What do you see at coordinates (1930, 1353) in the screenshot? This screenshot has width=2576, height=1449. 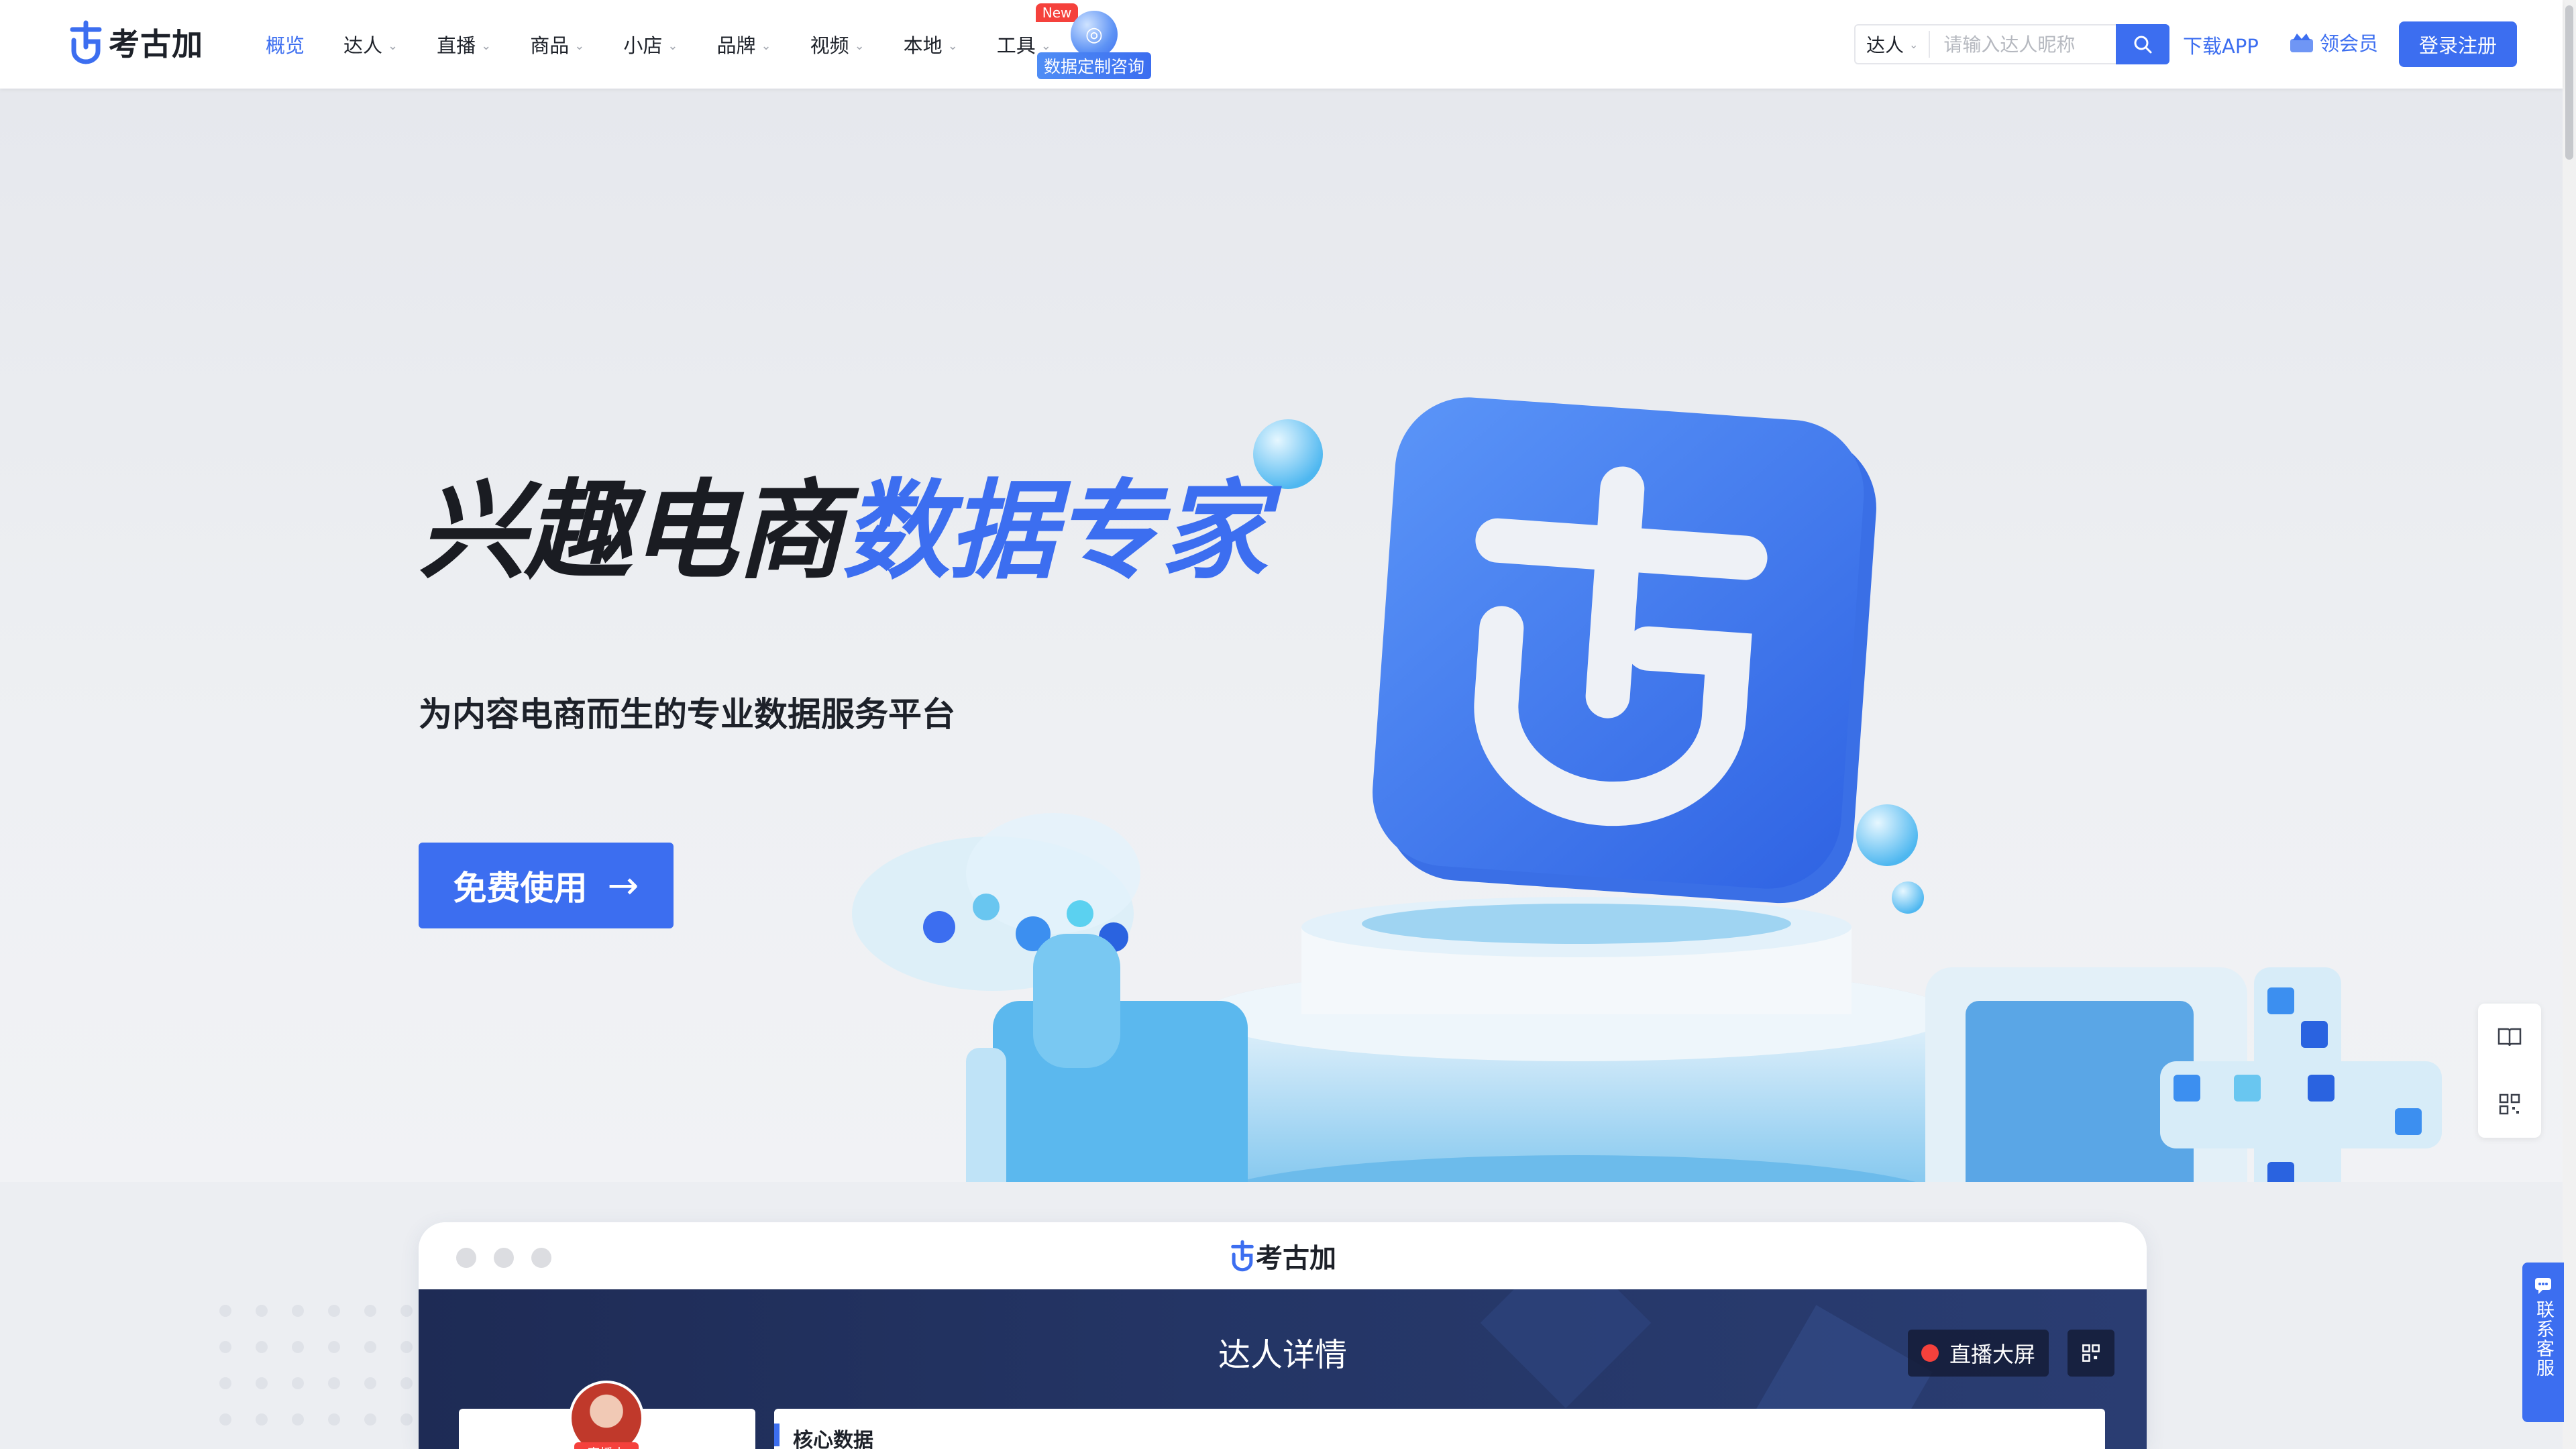 I see `live-dot-icon` at bounding box center [1930, 1353].